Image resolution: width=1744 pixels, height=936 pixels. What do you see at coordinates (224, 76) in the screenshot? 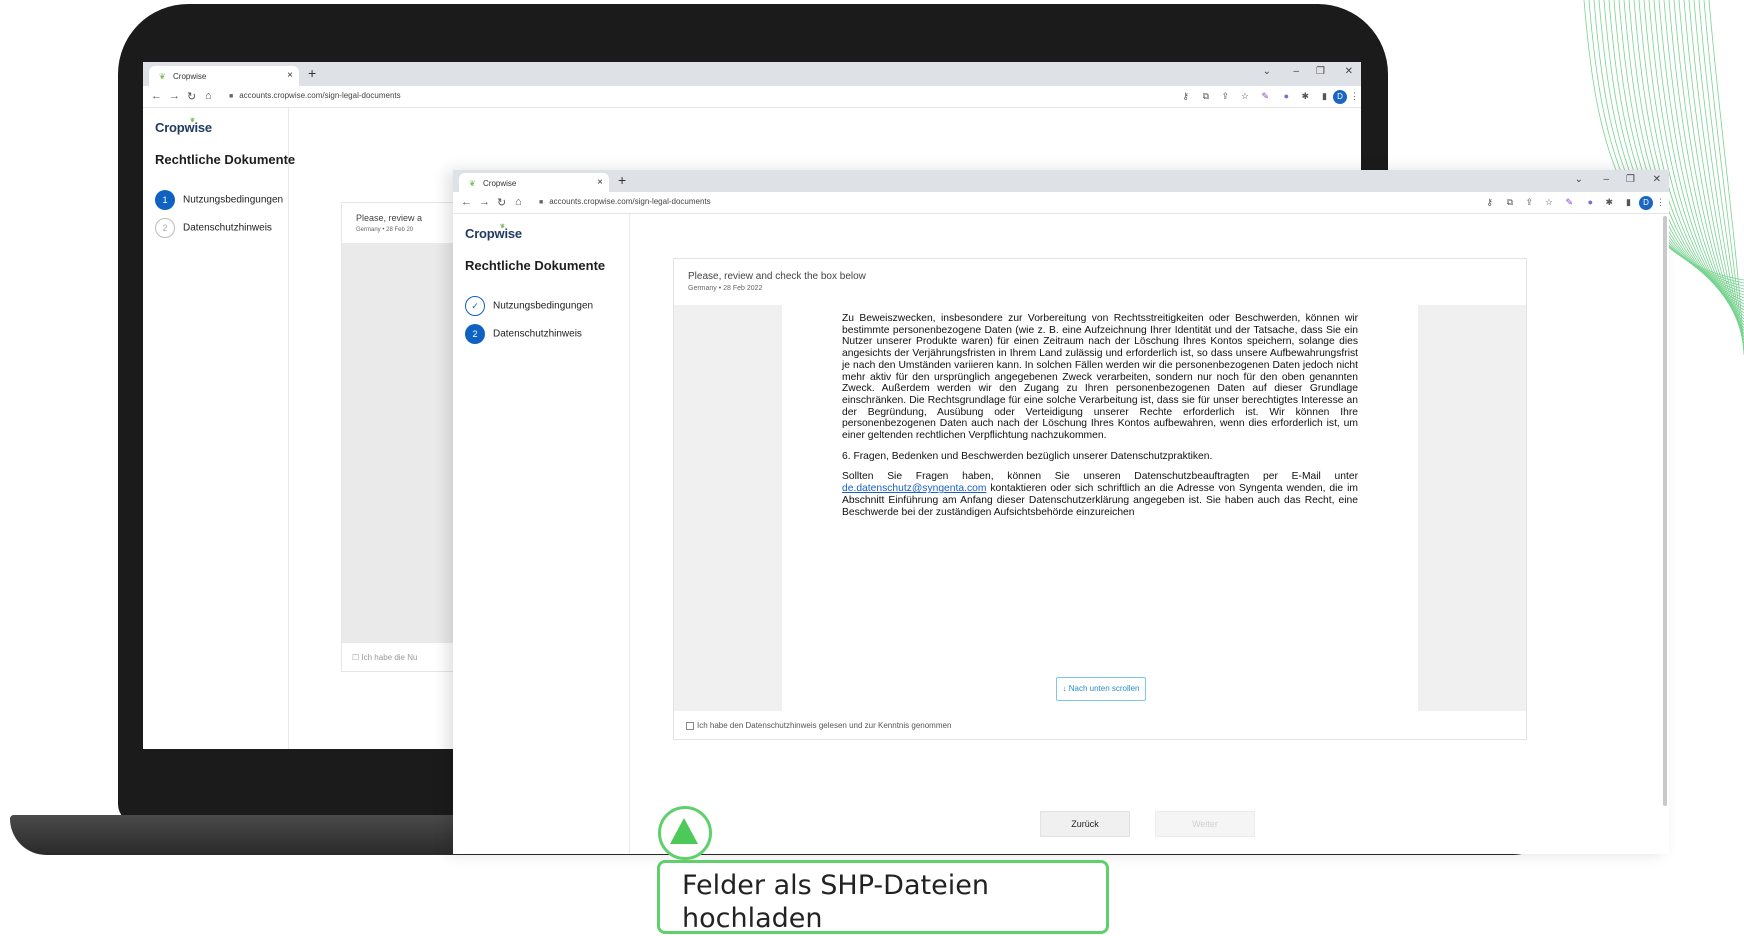
I see `back-browser-tab: ❦ Cropwise ×` at bounding box center [224, 76].